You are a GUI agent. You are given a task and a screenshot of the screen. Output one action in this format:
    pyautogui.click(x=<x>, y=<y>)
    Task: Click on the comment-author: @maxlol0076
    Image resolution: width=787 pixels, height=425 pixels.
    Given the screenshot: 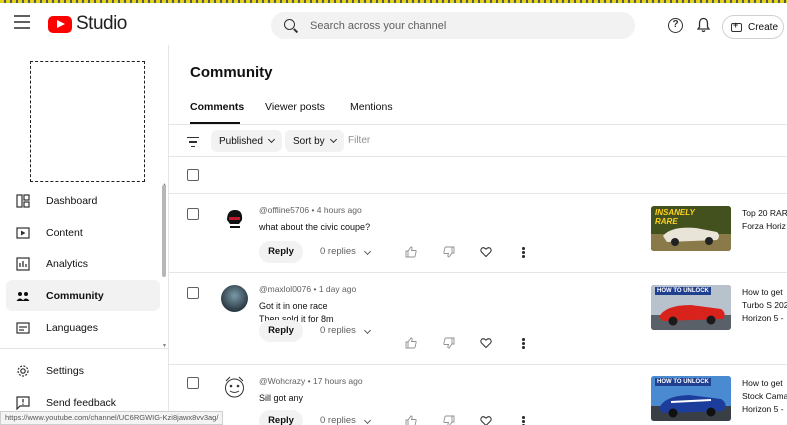 What is the action you would take?
    pyautogui.click(x=285, y=289)
    